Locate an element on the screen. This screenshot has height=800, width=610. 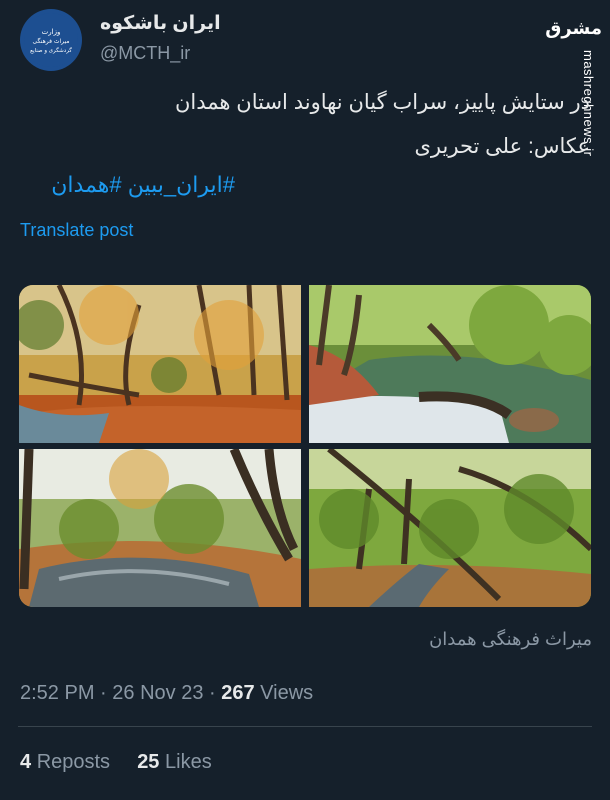
likes-label: Likes is located at coordinates (188, 762).